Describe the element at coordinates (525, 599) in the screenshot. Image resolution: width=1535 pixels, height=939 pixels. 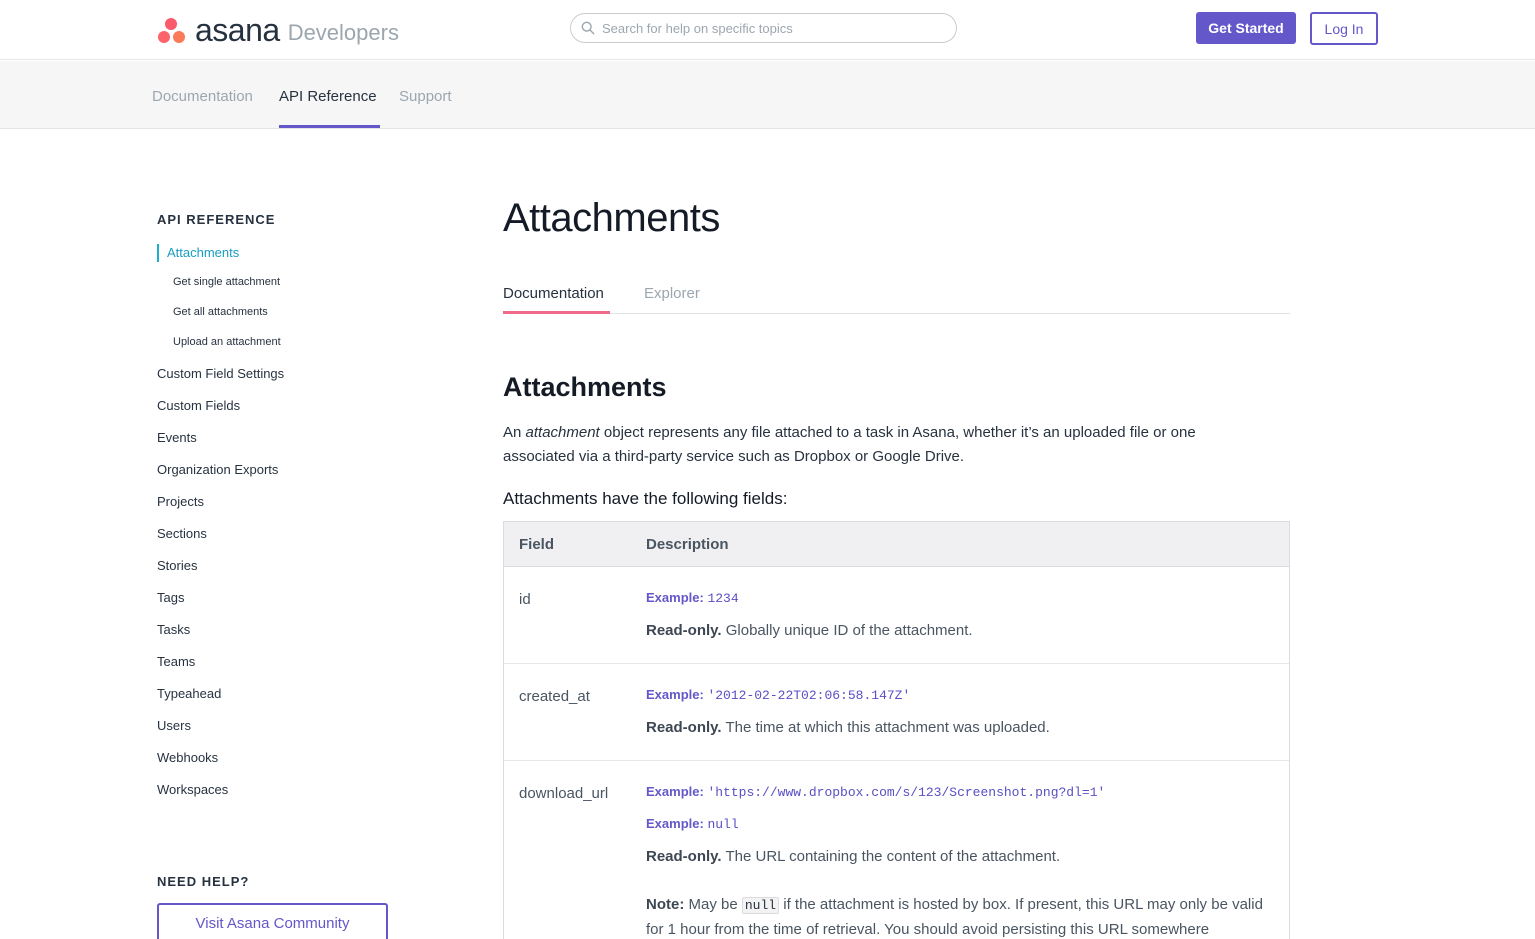
I see `field-name: id` at that location.